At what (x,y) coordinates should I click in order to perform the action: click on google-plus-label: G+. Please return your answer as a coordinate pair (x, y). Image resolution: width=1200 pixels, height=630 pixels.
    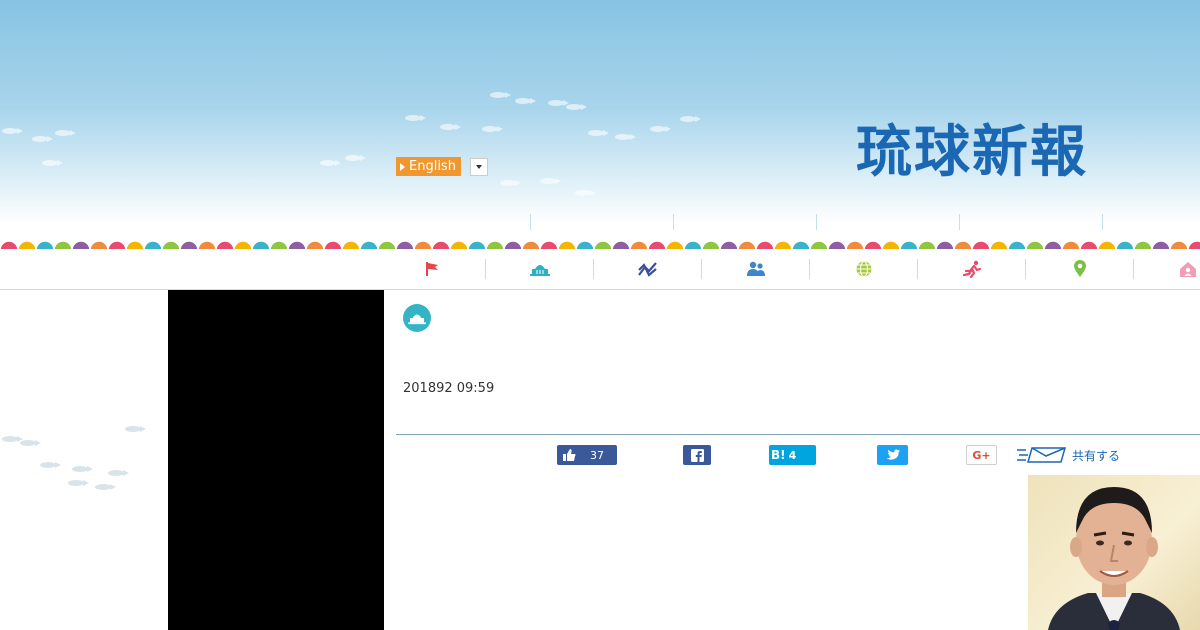
    Looking at the image, I should click on (981, 455).